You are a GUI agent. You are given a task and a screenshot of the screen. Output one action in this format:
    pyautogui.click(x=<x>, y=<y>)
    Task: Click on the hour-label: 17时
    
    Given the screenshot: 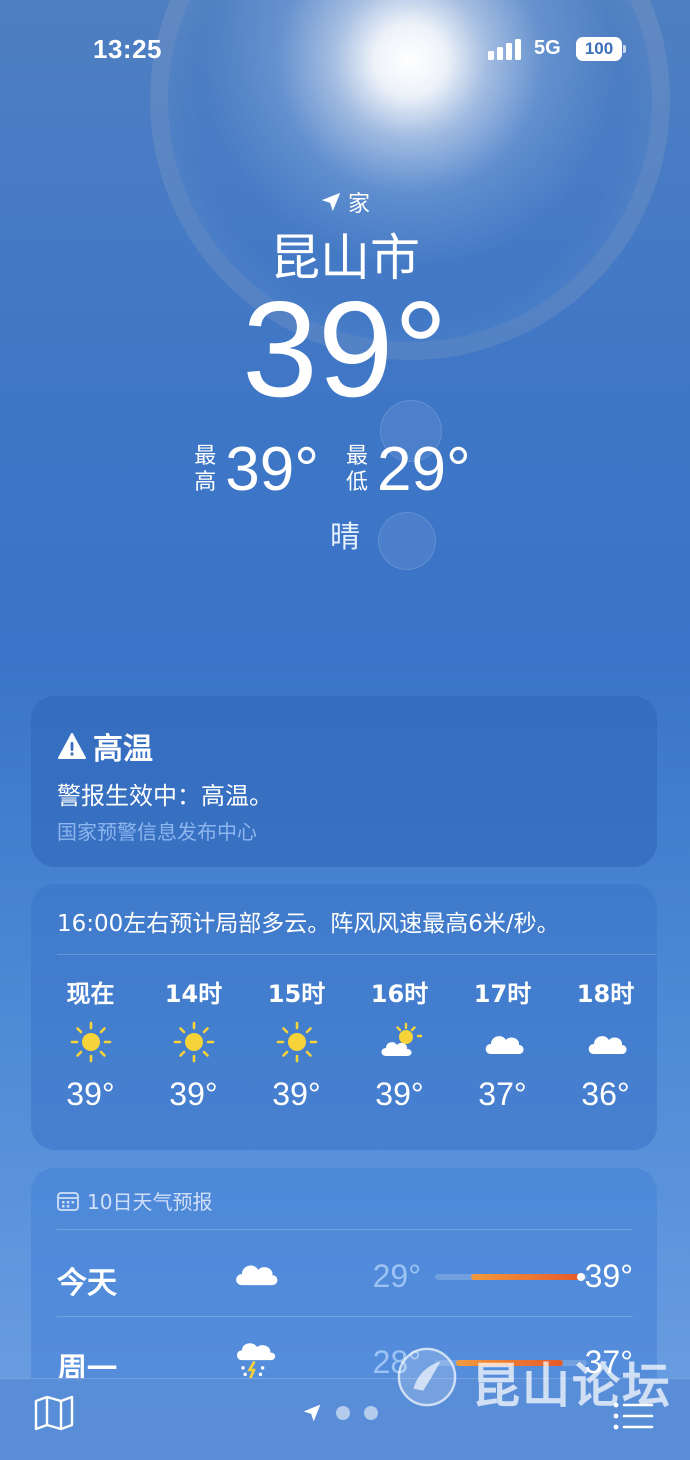 What is the action you would take?
    pyautogui.click(x=502, y=994)
    